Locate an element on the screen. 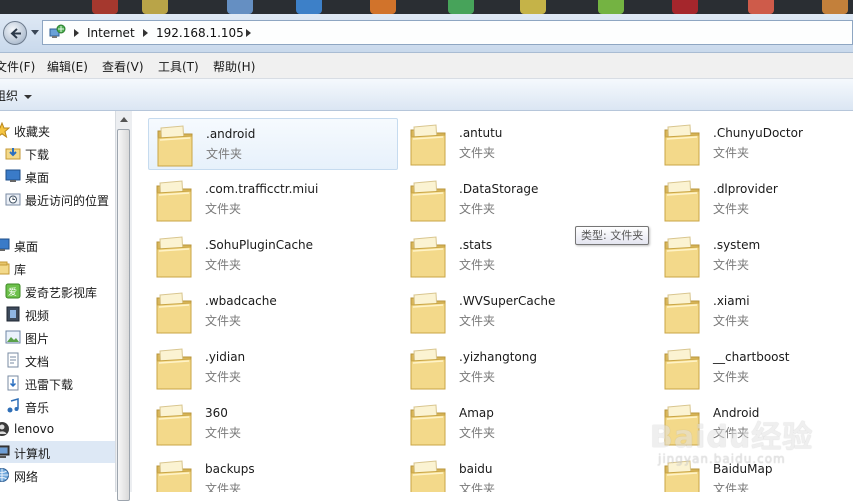 The image size is (853, 501). scrollbar-thumb is located at coordinates (123, 315).